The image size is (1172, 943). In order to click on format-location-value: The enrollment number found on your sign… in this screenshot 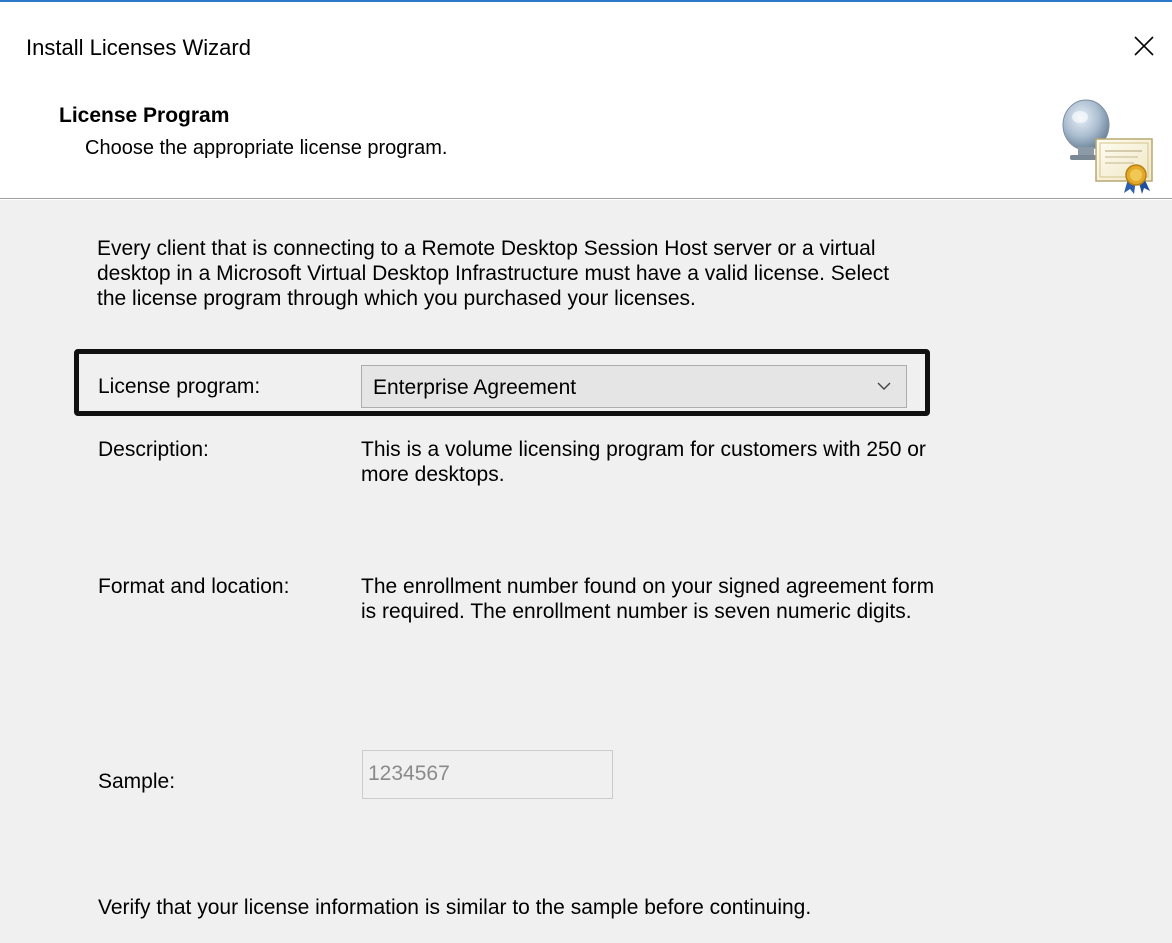, I will do `click(681, 599)`.